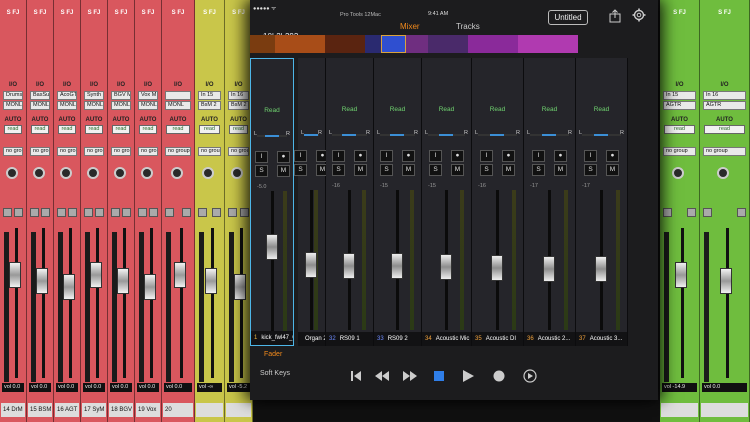 Image resolution: width=750 pixels, height=422 pixels. What do you see at coordinates (148, 95) in the screenshot?
I see `input-selector: Vox M` at bounding box center [148, 95].